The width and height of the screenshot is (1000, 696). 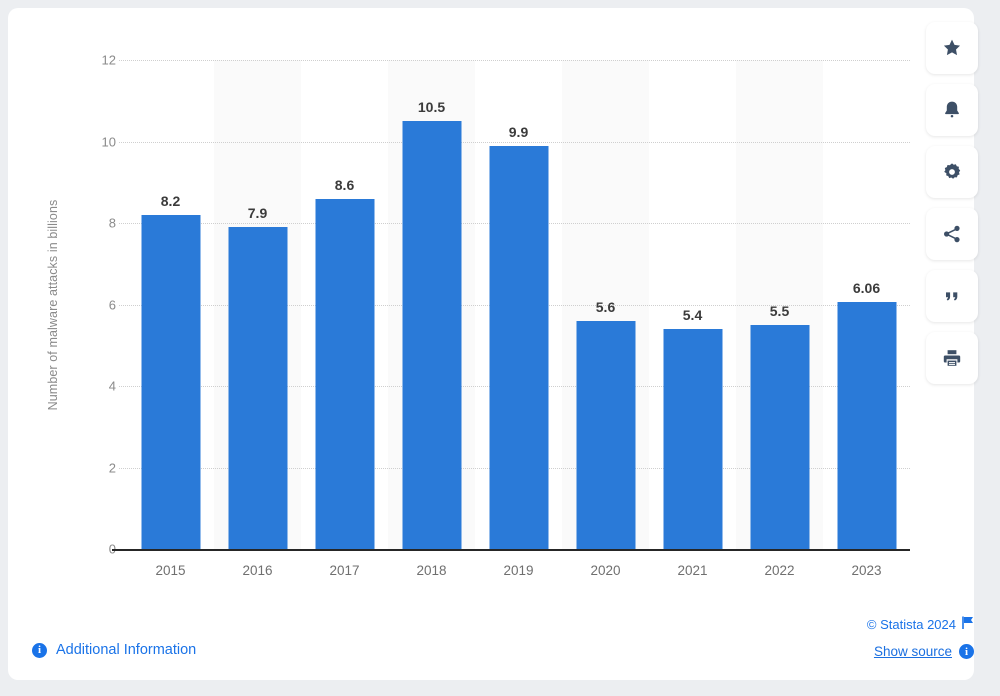 I want to click on show-source-link: Show source i, so click(x=886, y=651).